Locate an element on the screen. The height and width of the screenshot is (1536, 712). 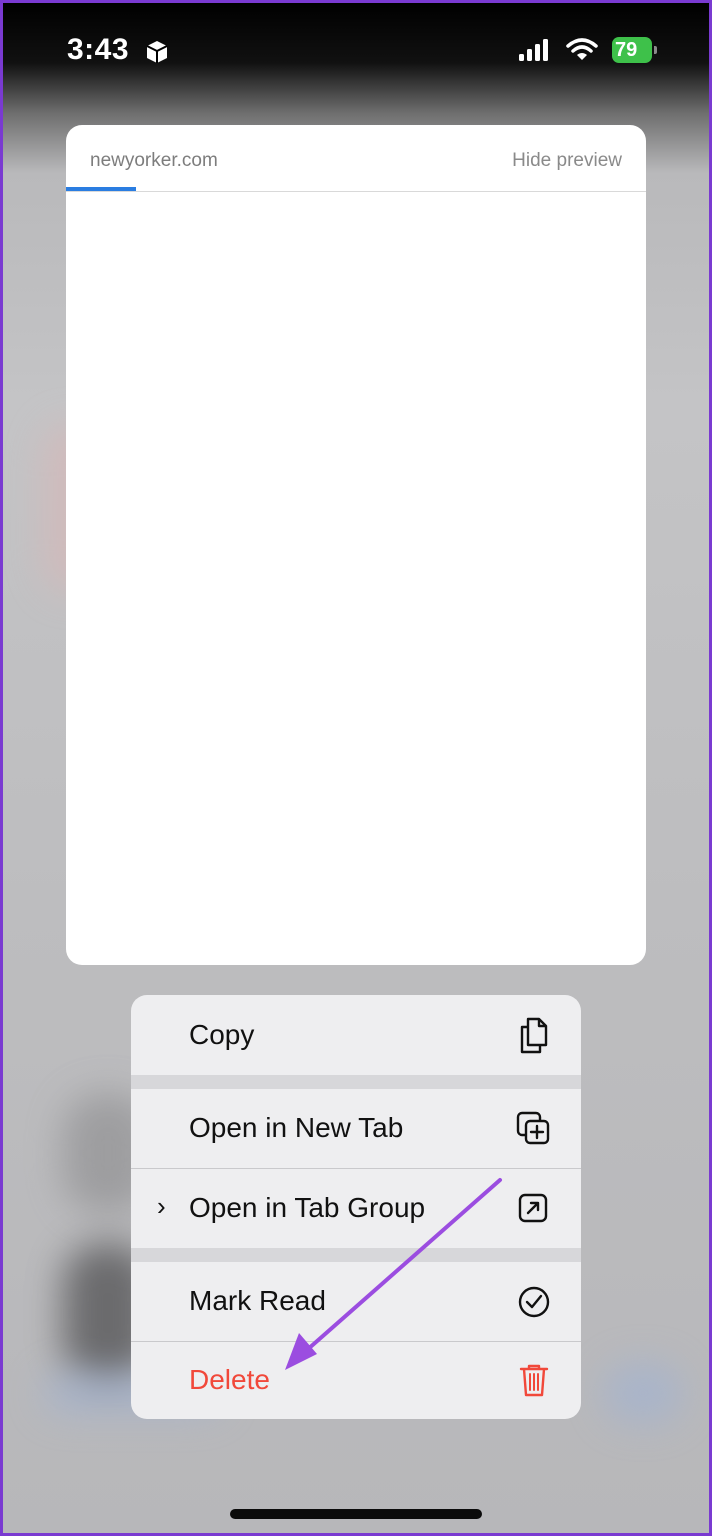
new-tab-icon is located at coordinates (533, 1128).